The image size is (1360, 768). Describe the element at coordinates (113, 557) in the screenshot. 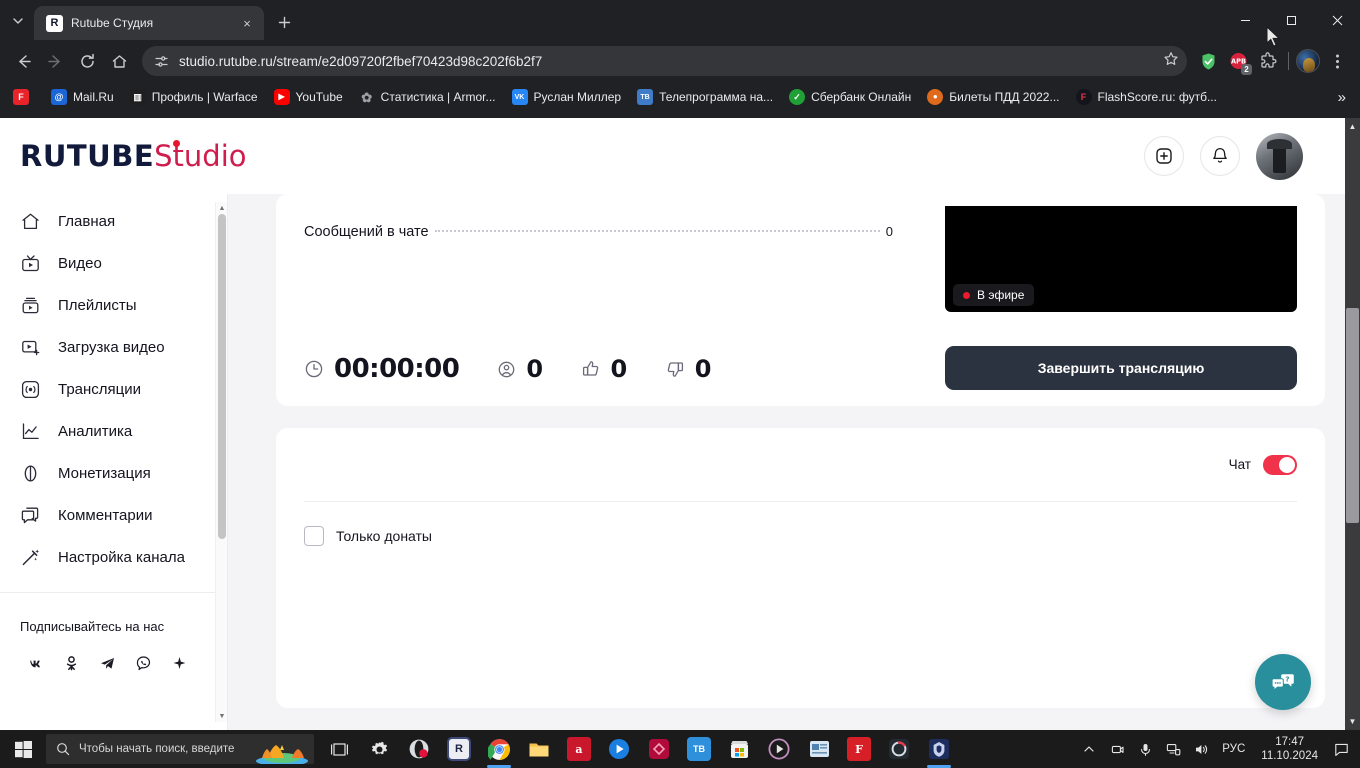

I see `sidebar-item-channel-settings: Настройка канала` at that location.